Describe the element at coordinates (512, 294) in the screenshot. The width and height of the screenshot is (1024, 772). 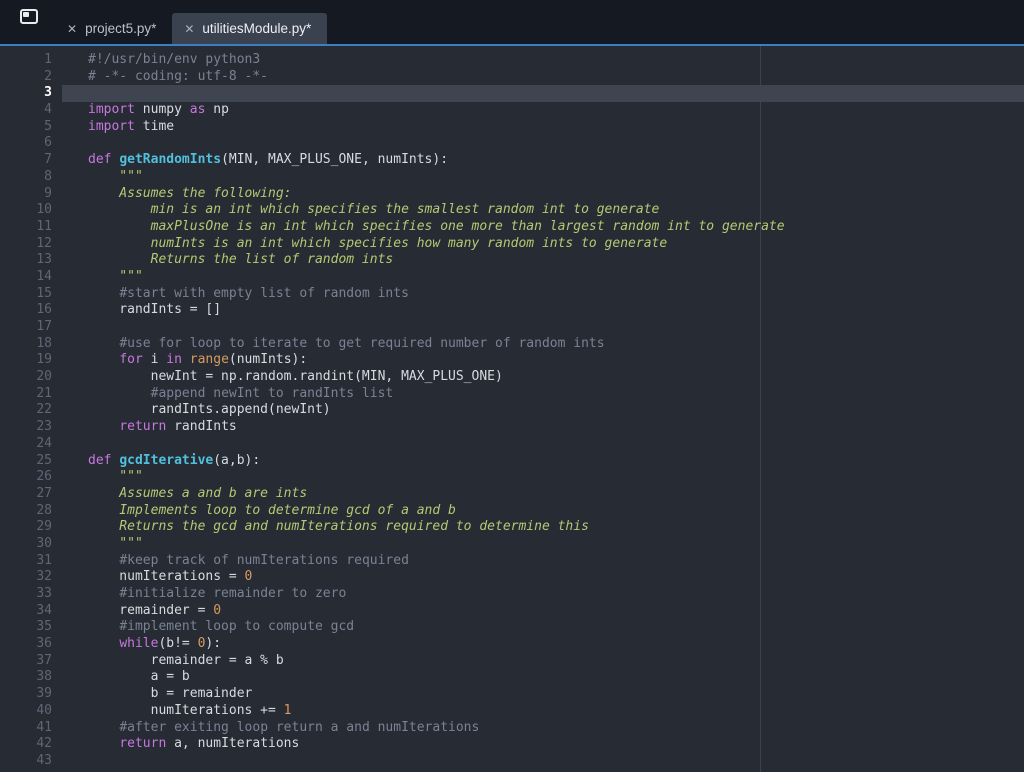
I see `code-line: 15 #start with empty list of random ints` at that location.